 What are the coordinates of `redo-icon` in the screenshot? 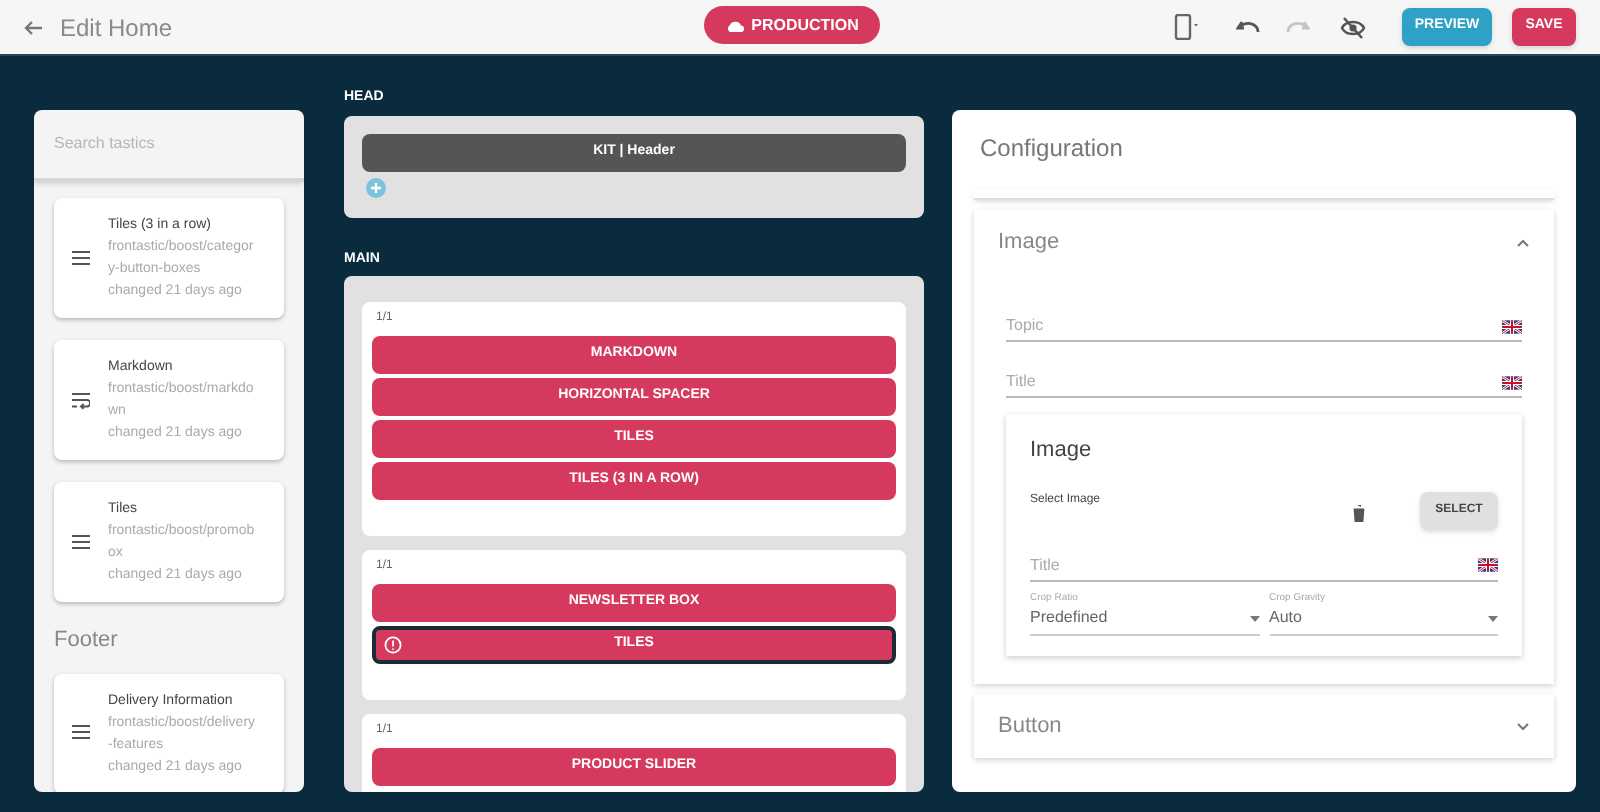 It's located at (1298, 27).